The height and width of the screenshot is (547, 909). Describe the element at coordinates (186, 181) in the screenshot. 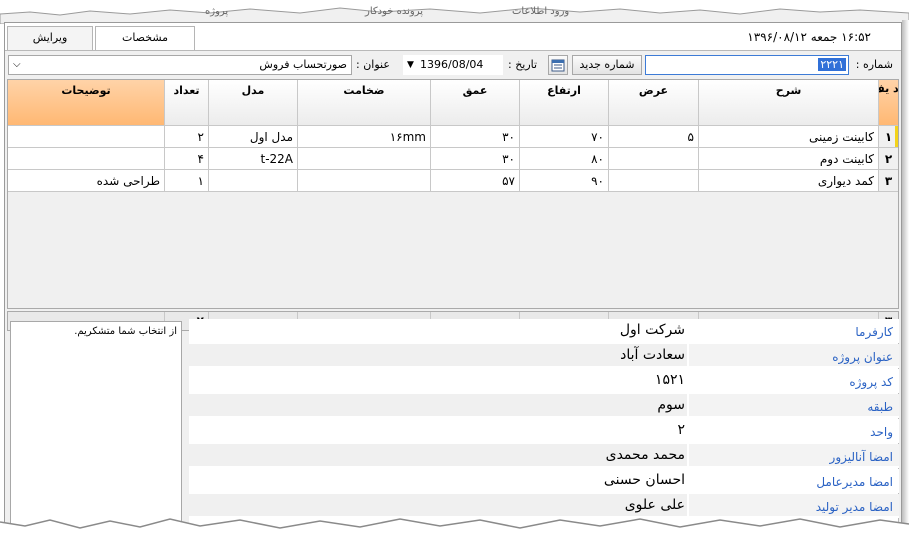

I see `cell-count: ۱` at that location.